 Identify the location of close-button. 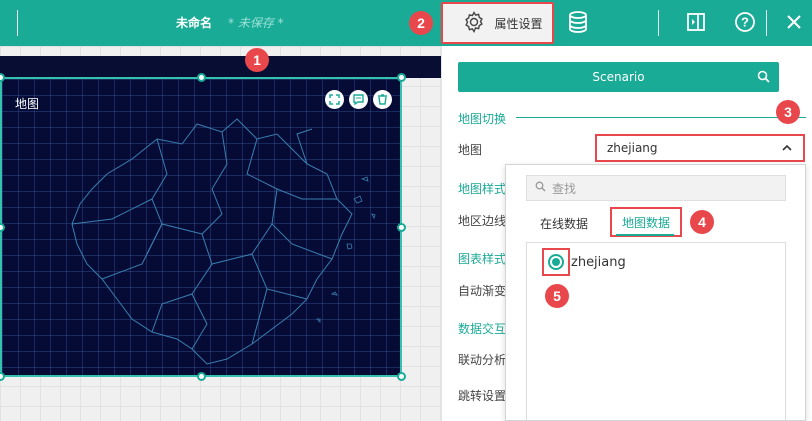
(794, 23).